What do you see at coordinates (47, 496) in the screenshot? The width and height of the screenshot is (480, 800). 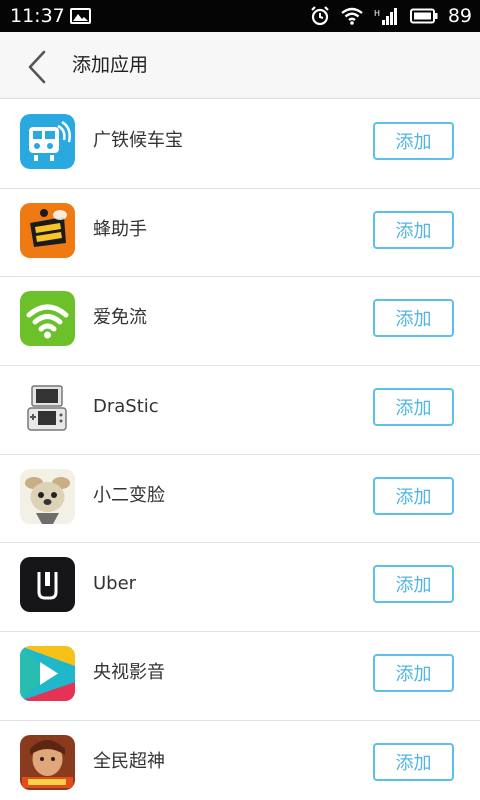 I see `puppy-icon` at bounding box center [47, 496].